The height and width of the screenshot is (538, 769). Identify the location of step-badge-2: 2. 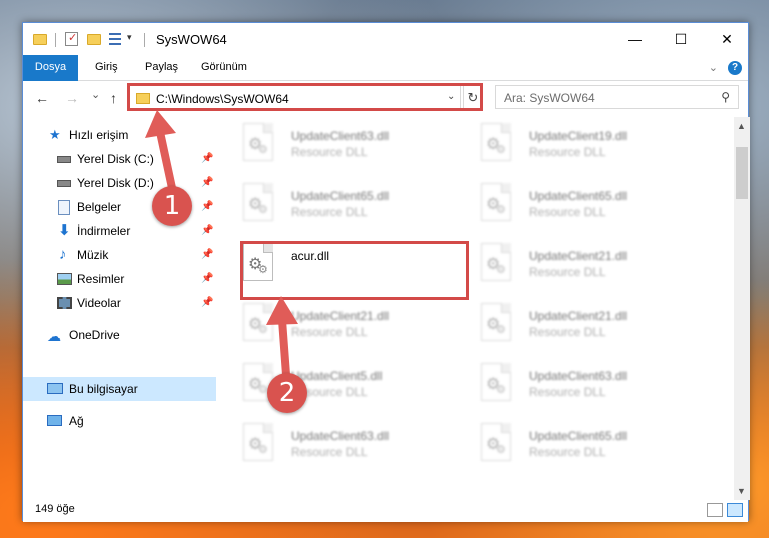
(287, 393).